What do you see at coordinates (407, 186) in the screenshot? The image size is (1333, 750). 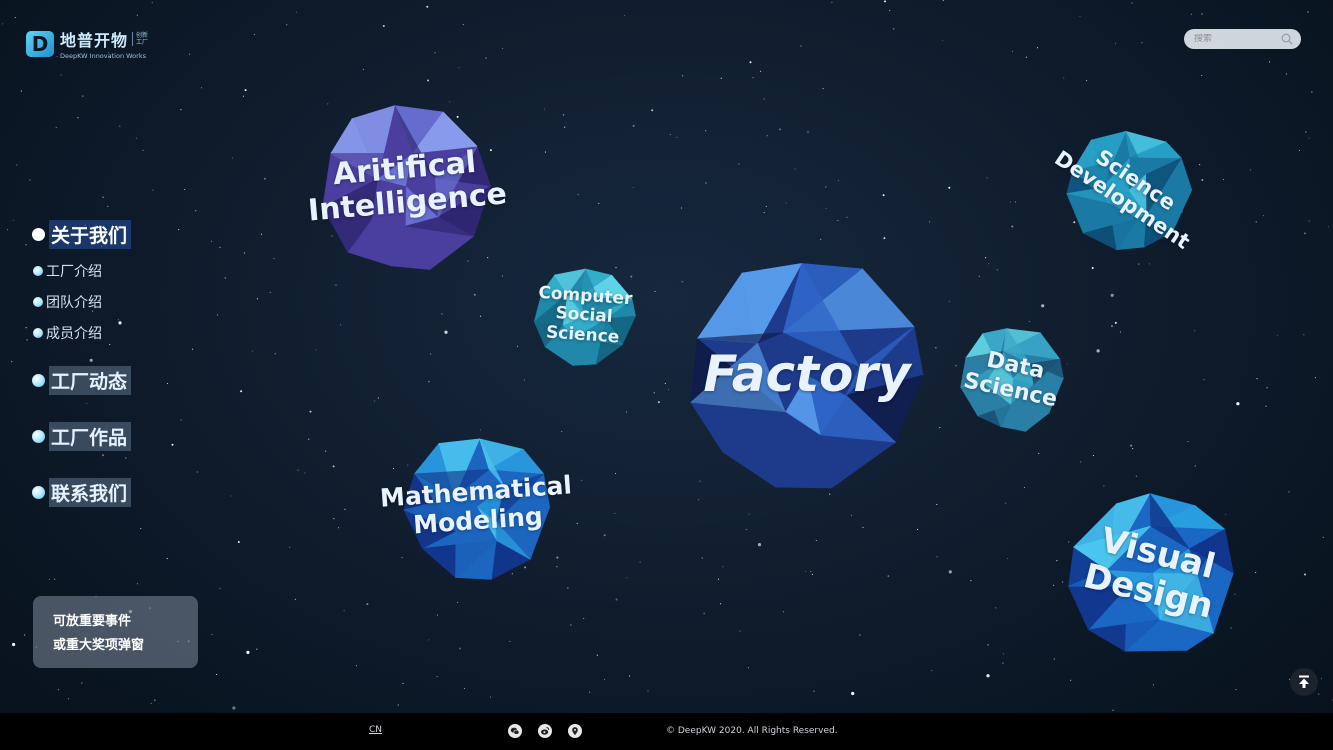 I see `planet-artificial-intelligence: Aritifical Intelligence` at bounding box center [407, 186].